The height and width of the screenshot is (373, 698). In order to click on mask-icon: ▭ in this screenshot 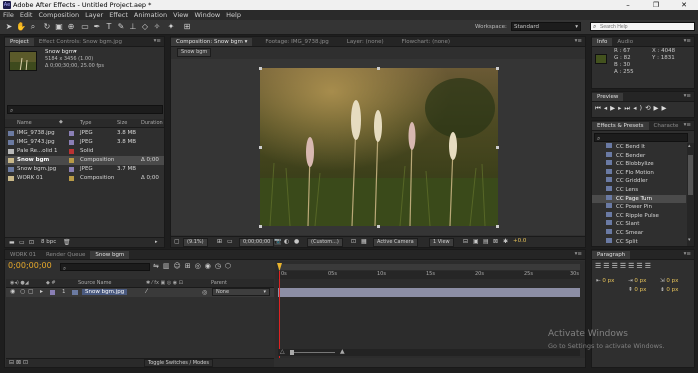, I will do `click(230, 241)`.